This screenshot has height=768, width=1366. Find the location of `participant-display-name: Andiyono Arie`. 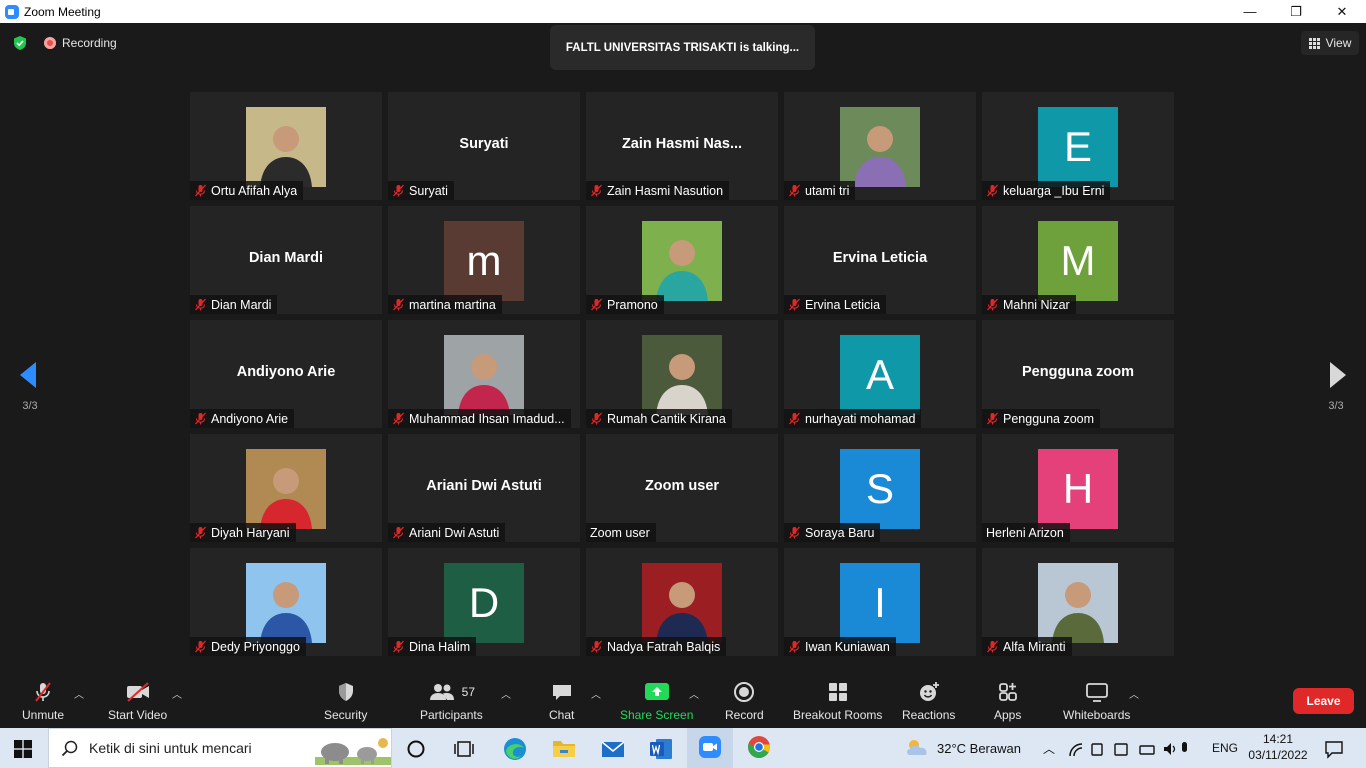

participant-display-name: Andiyono Arie is located at coordinates (286, 372).